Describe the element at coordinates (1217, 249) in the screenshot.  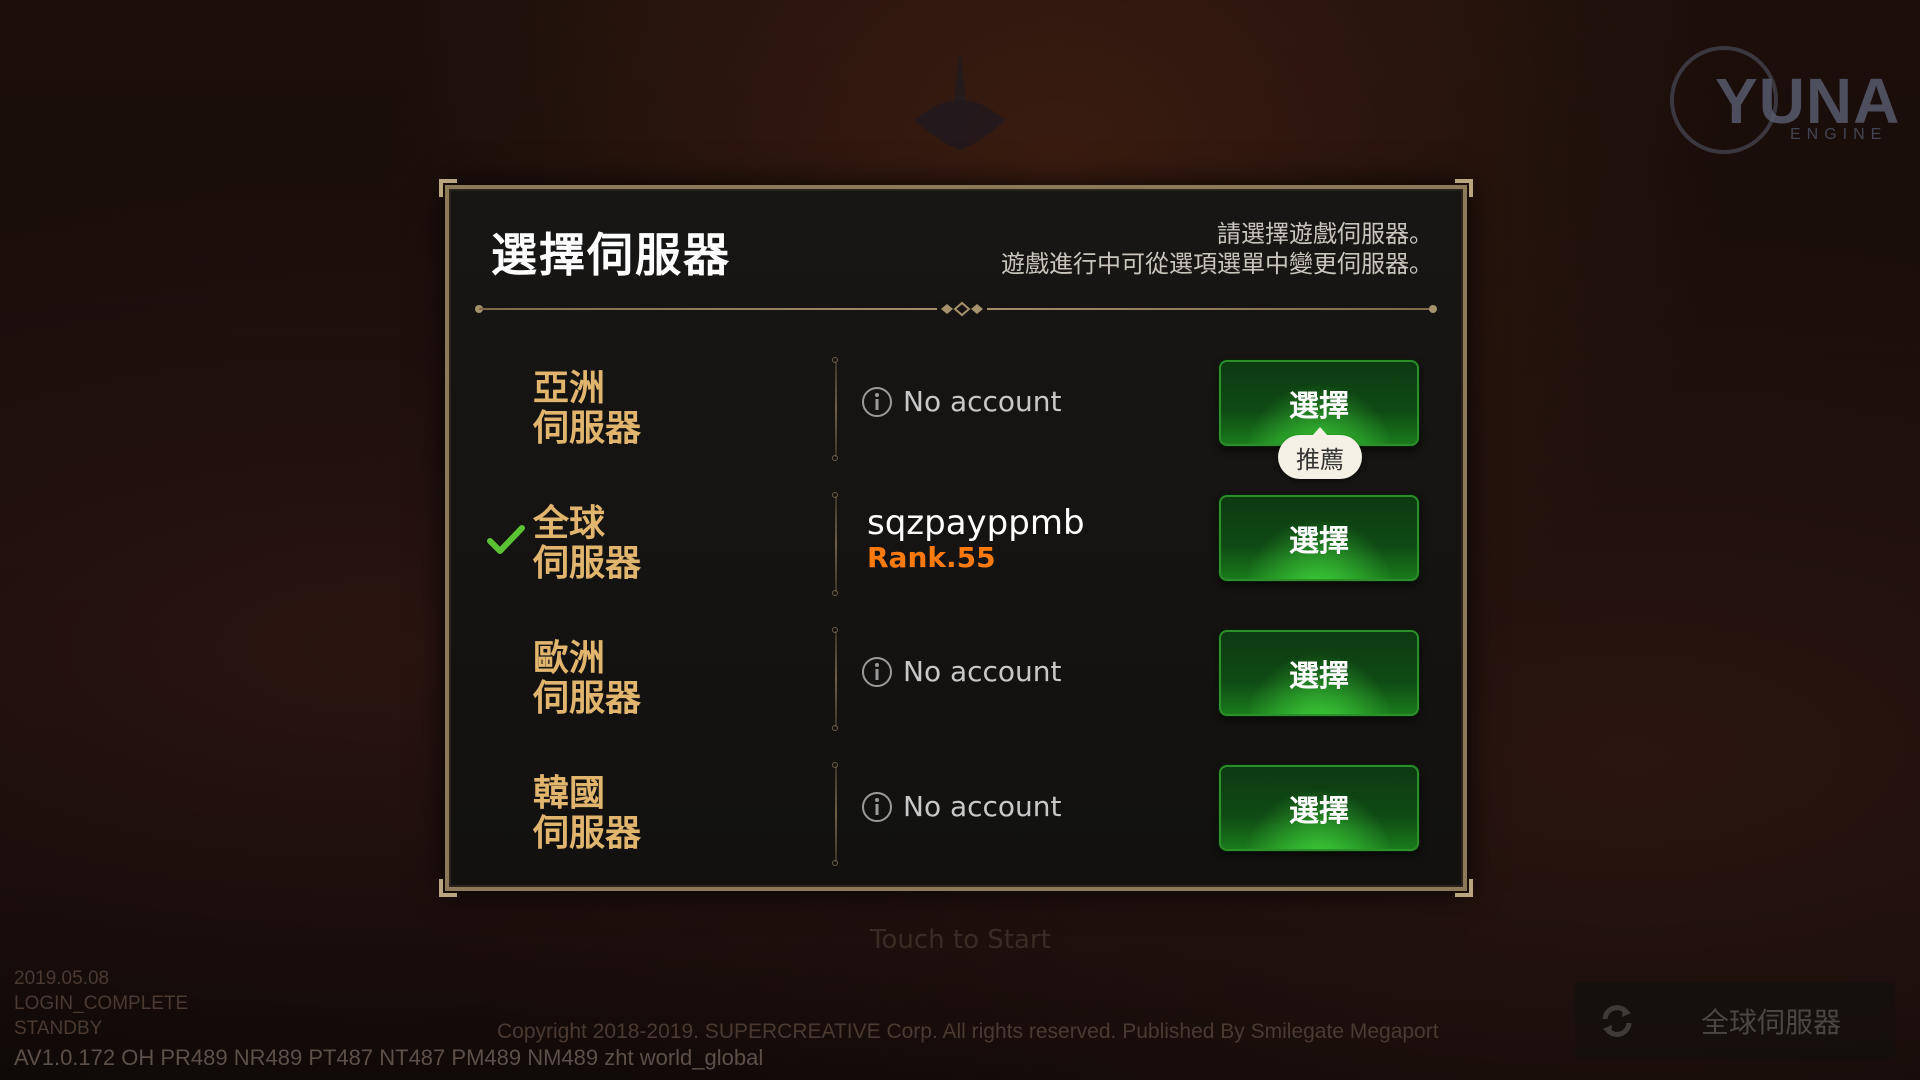
I see `dialog-hint: 請選擇遊戲伺服器。 遊戲進行中可從選項選單中變更伺服器。` at that location.